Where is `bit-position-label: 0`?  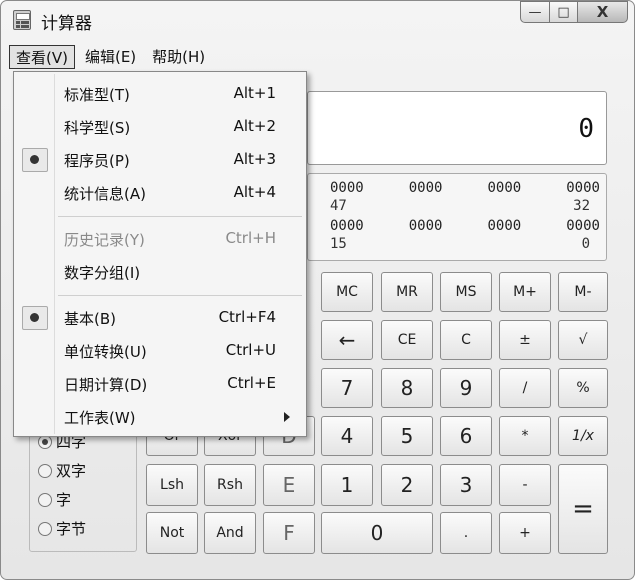
bit-position-label: 0 is located at coordinates (585, 244).